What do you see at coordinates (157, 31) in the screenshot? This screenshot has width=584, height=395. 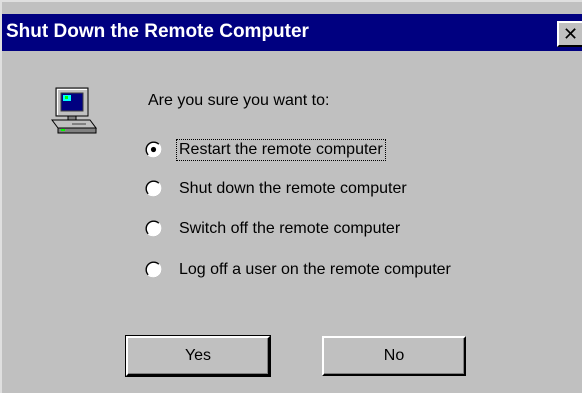 I see `window-title: Shut Down the Remote Computer` at bounding box center [157, 31].